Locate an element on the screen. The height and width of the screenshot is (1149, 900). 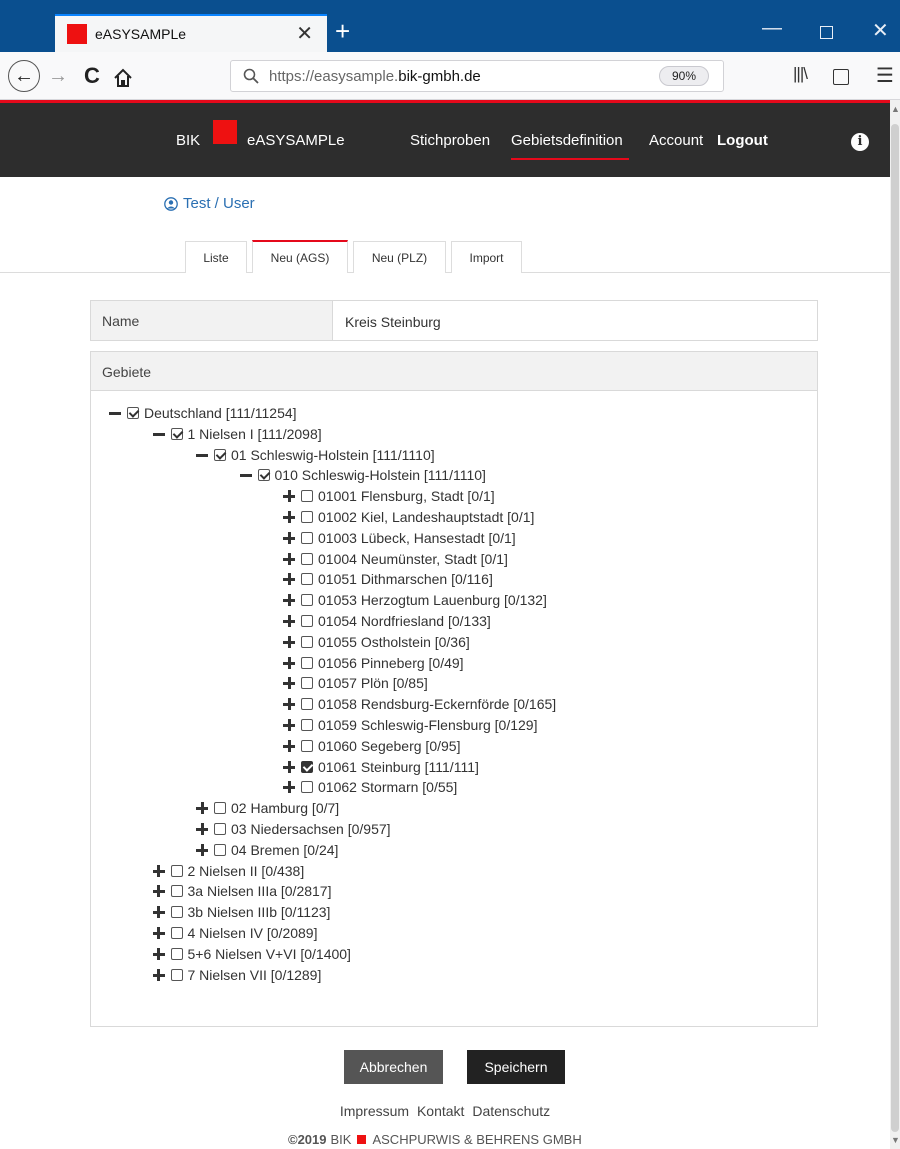
tree-node: 01055 Ostholstein [0/36] is located at coordinates (376, 642).